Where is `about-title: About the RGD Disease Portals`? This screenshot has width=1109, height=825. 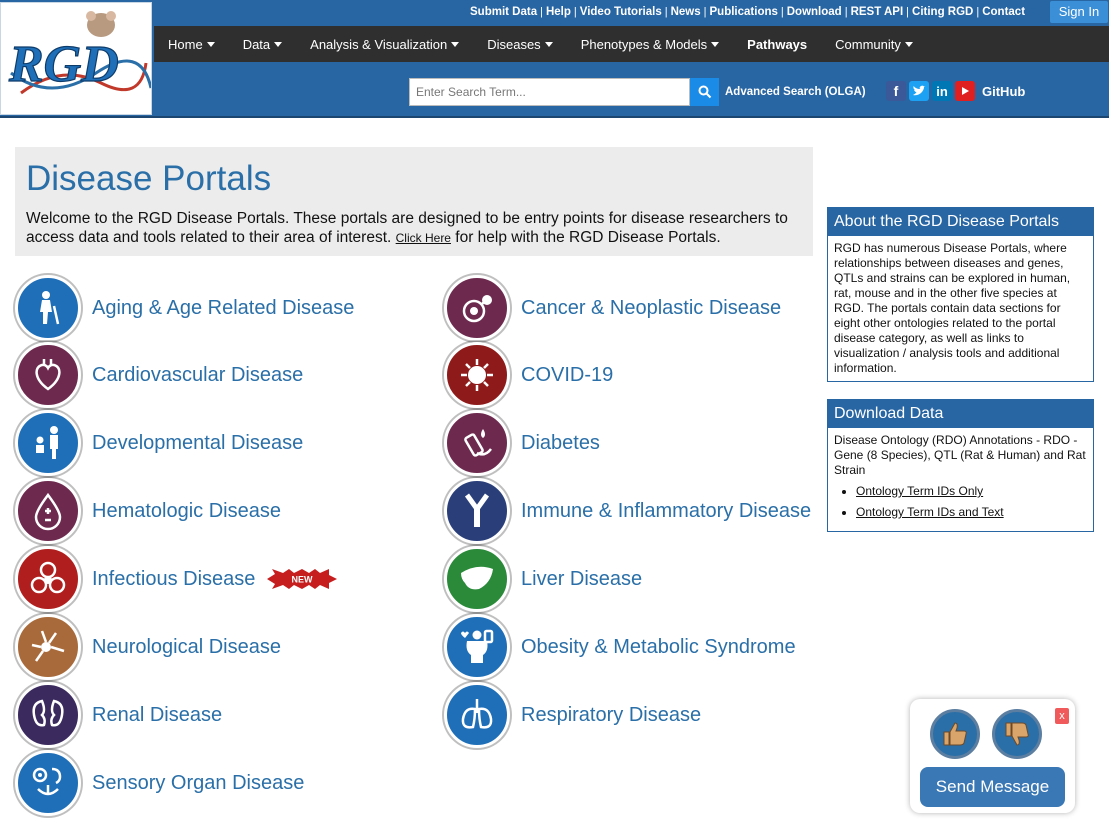 about-title: About the RGD Disease Portals is located at coordinates (960, 222).